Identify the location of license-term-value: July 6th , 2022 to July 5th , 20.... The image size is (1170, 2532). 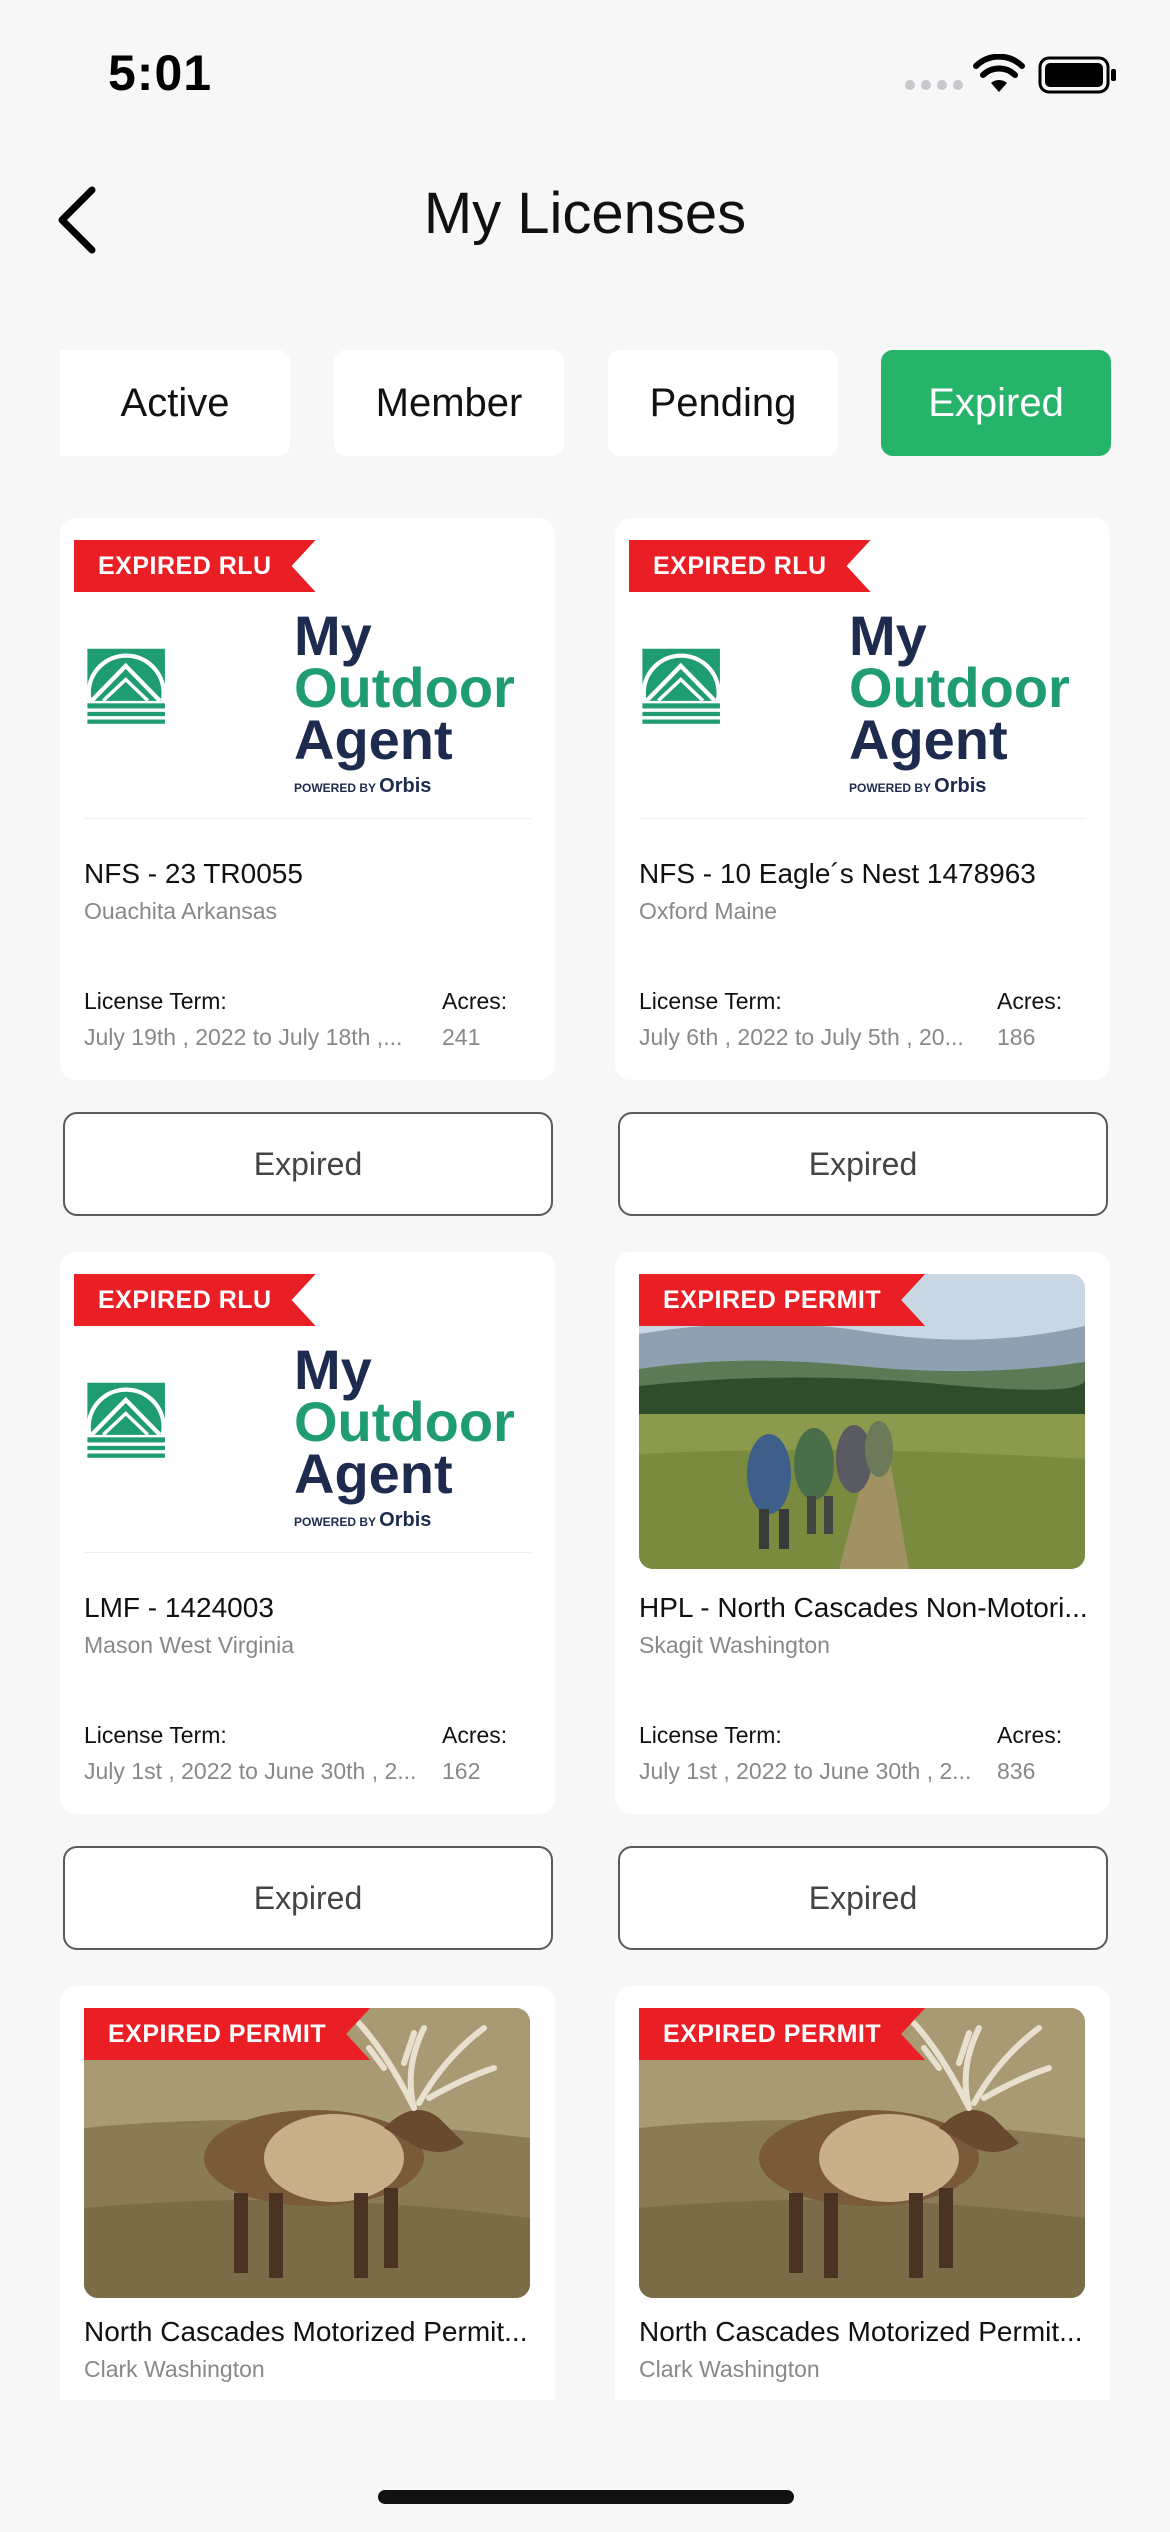
(801, 1037).